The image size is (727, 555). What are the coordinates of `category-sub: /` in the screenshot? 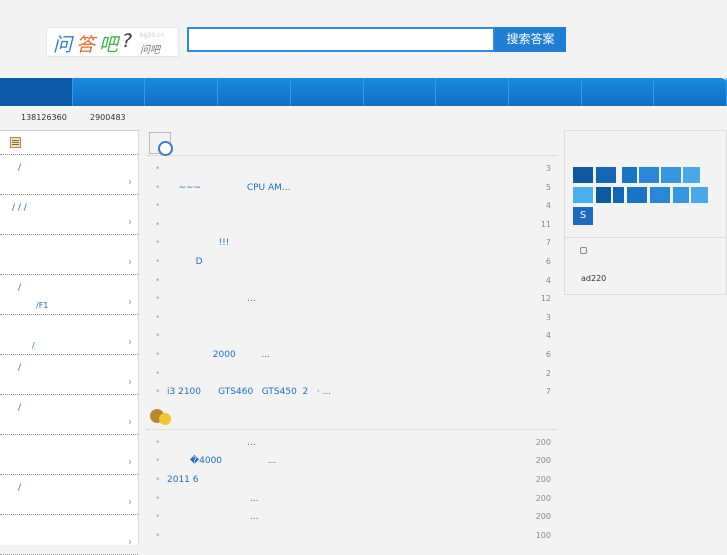 It's located at (33, 345).